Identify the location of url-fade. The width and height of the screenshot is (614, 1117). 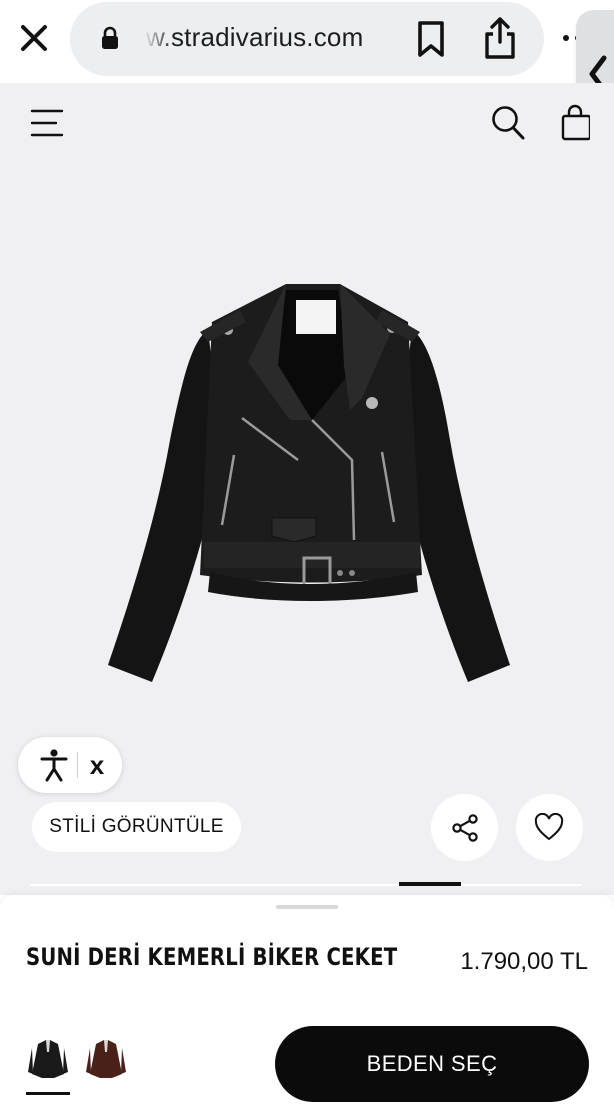
(157, 38).